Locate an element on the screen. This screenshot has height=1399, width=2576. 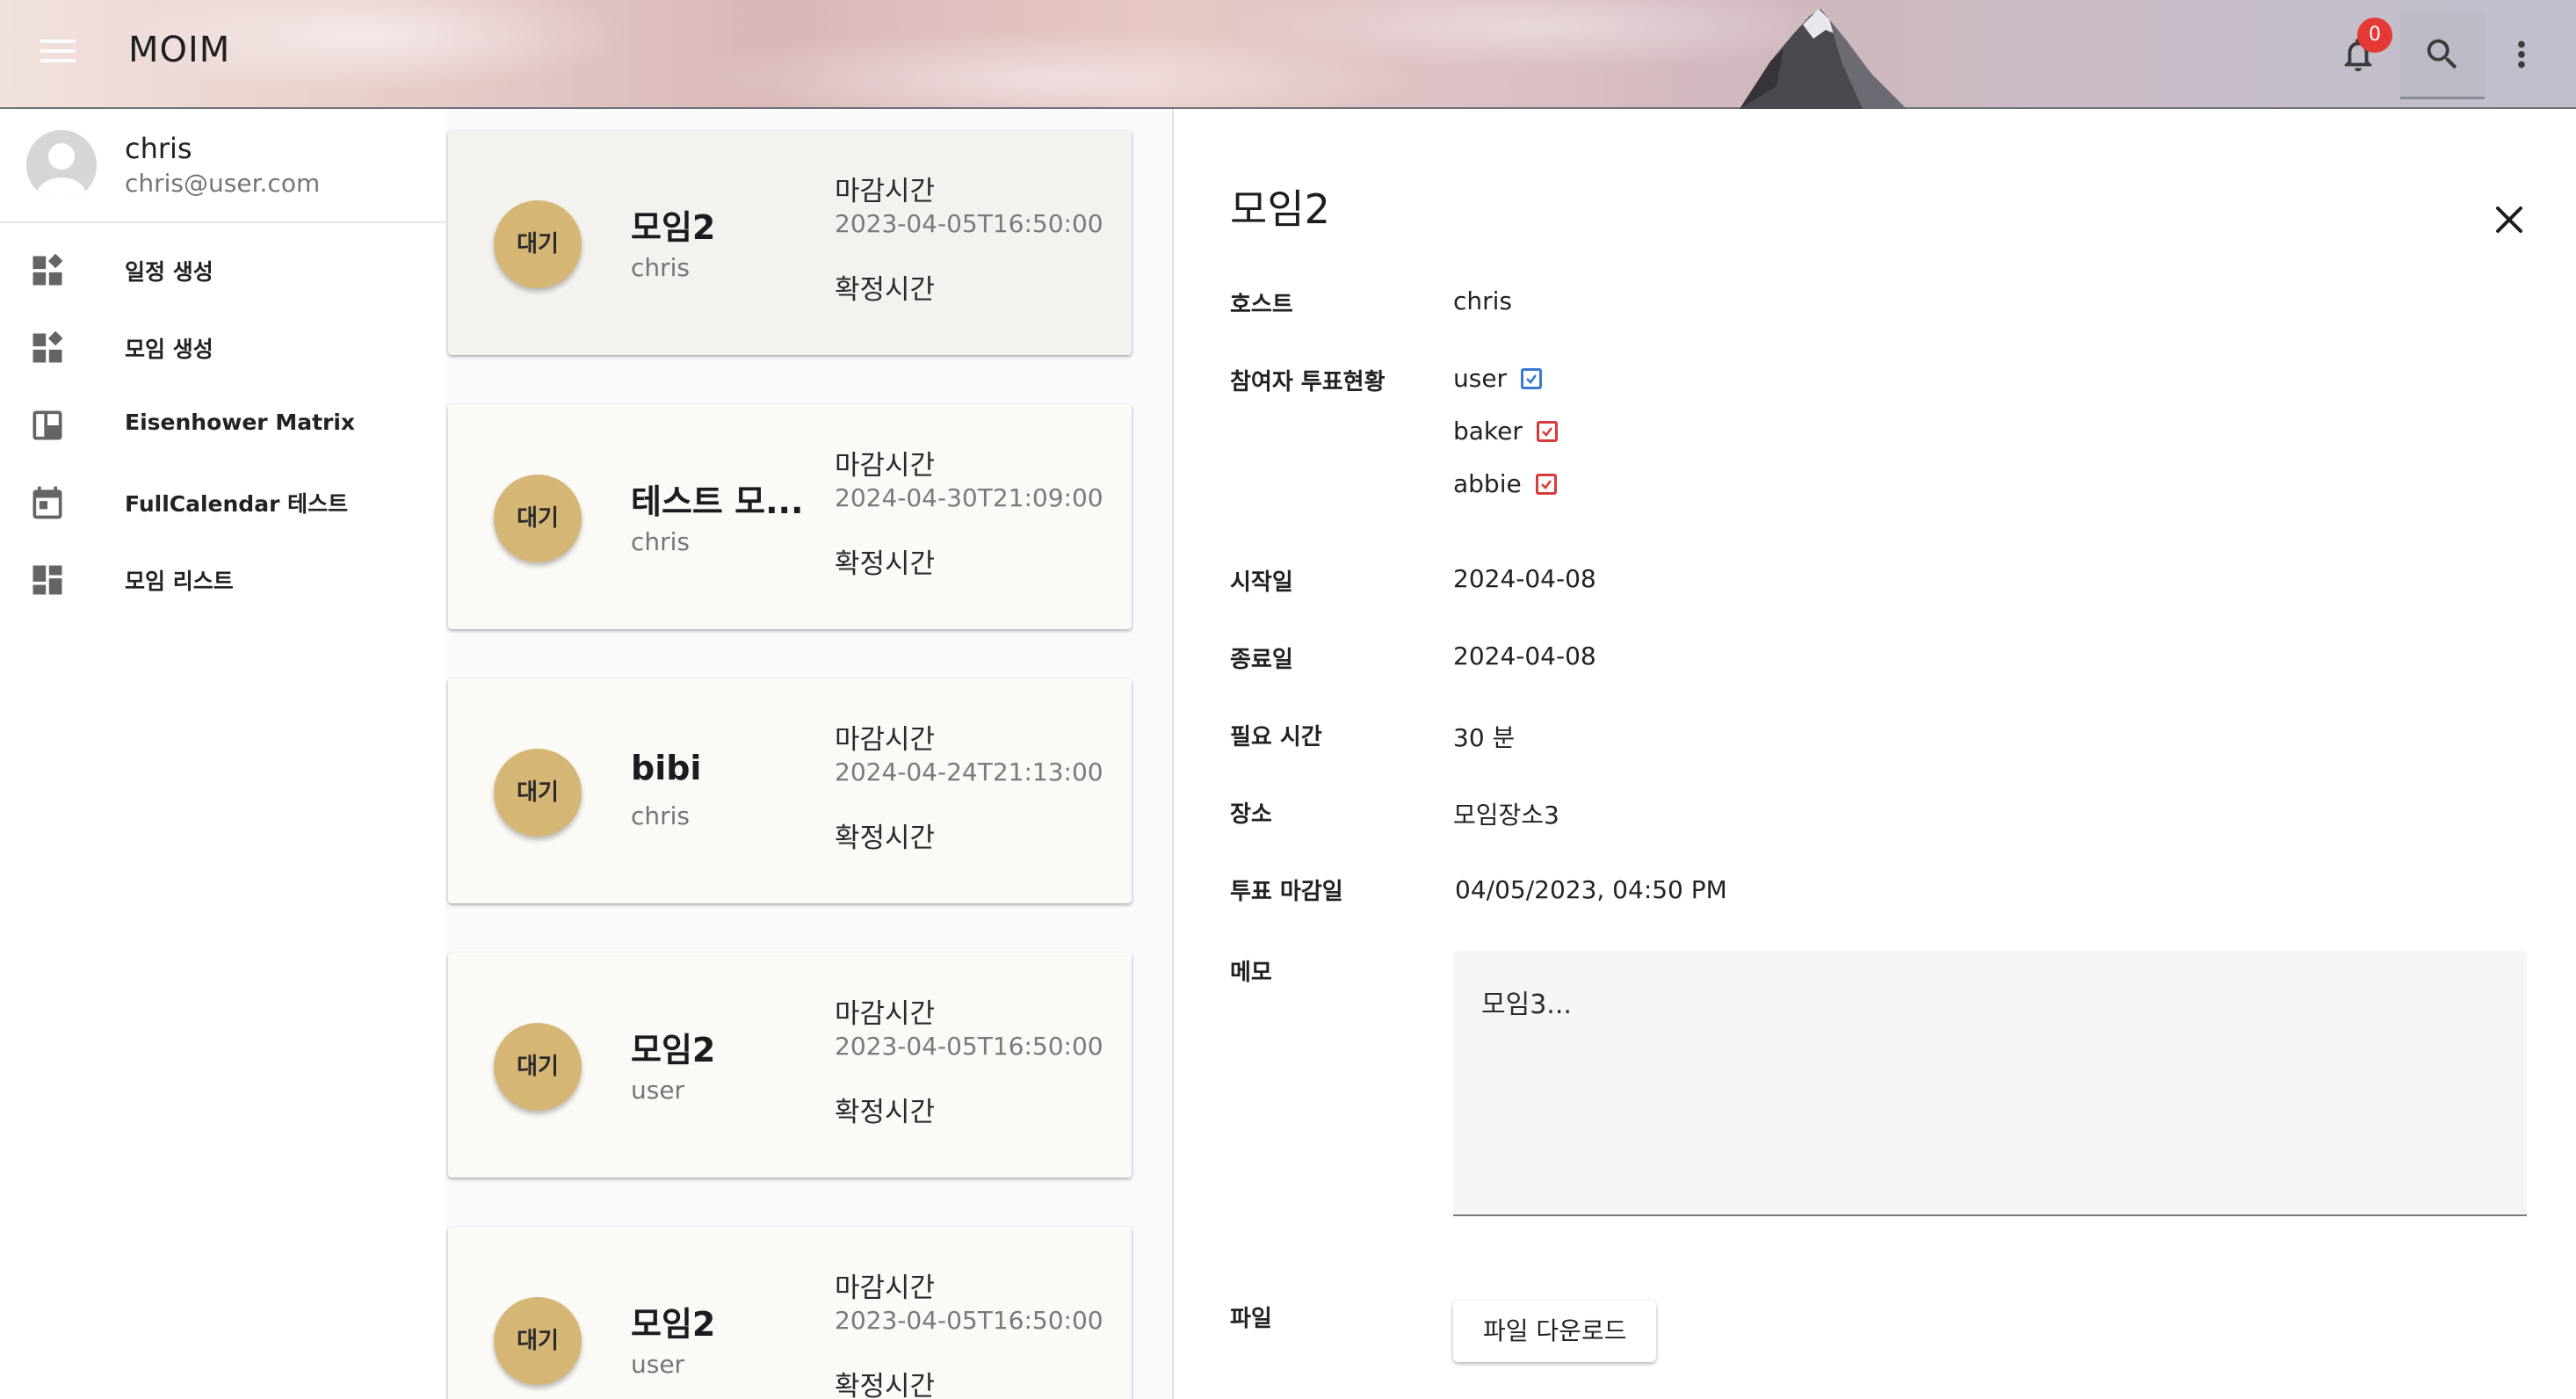
close-icon is located at coordinates (2509, 220).